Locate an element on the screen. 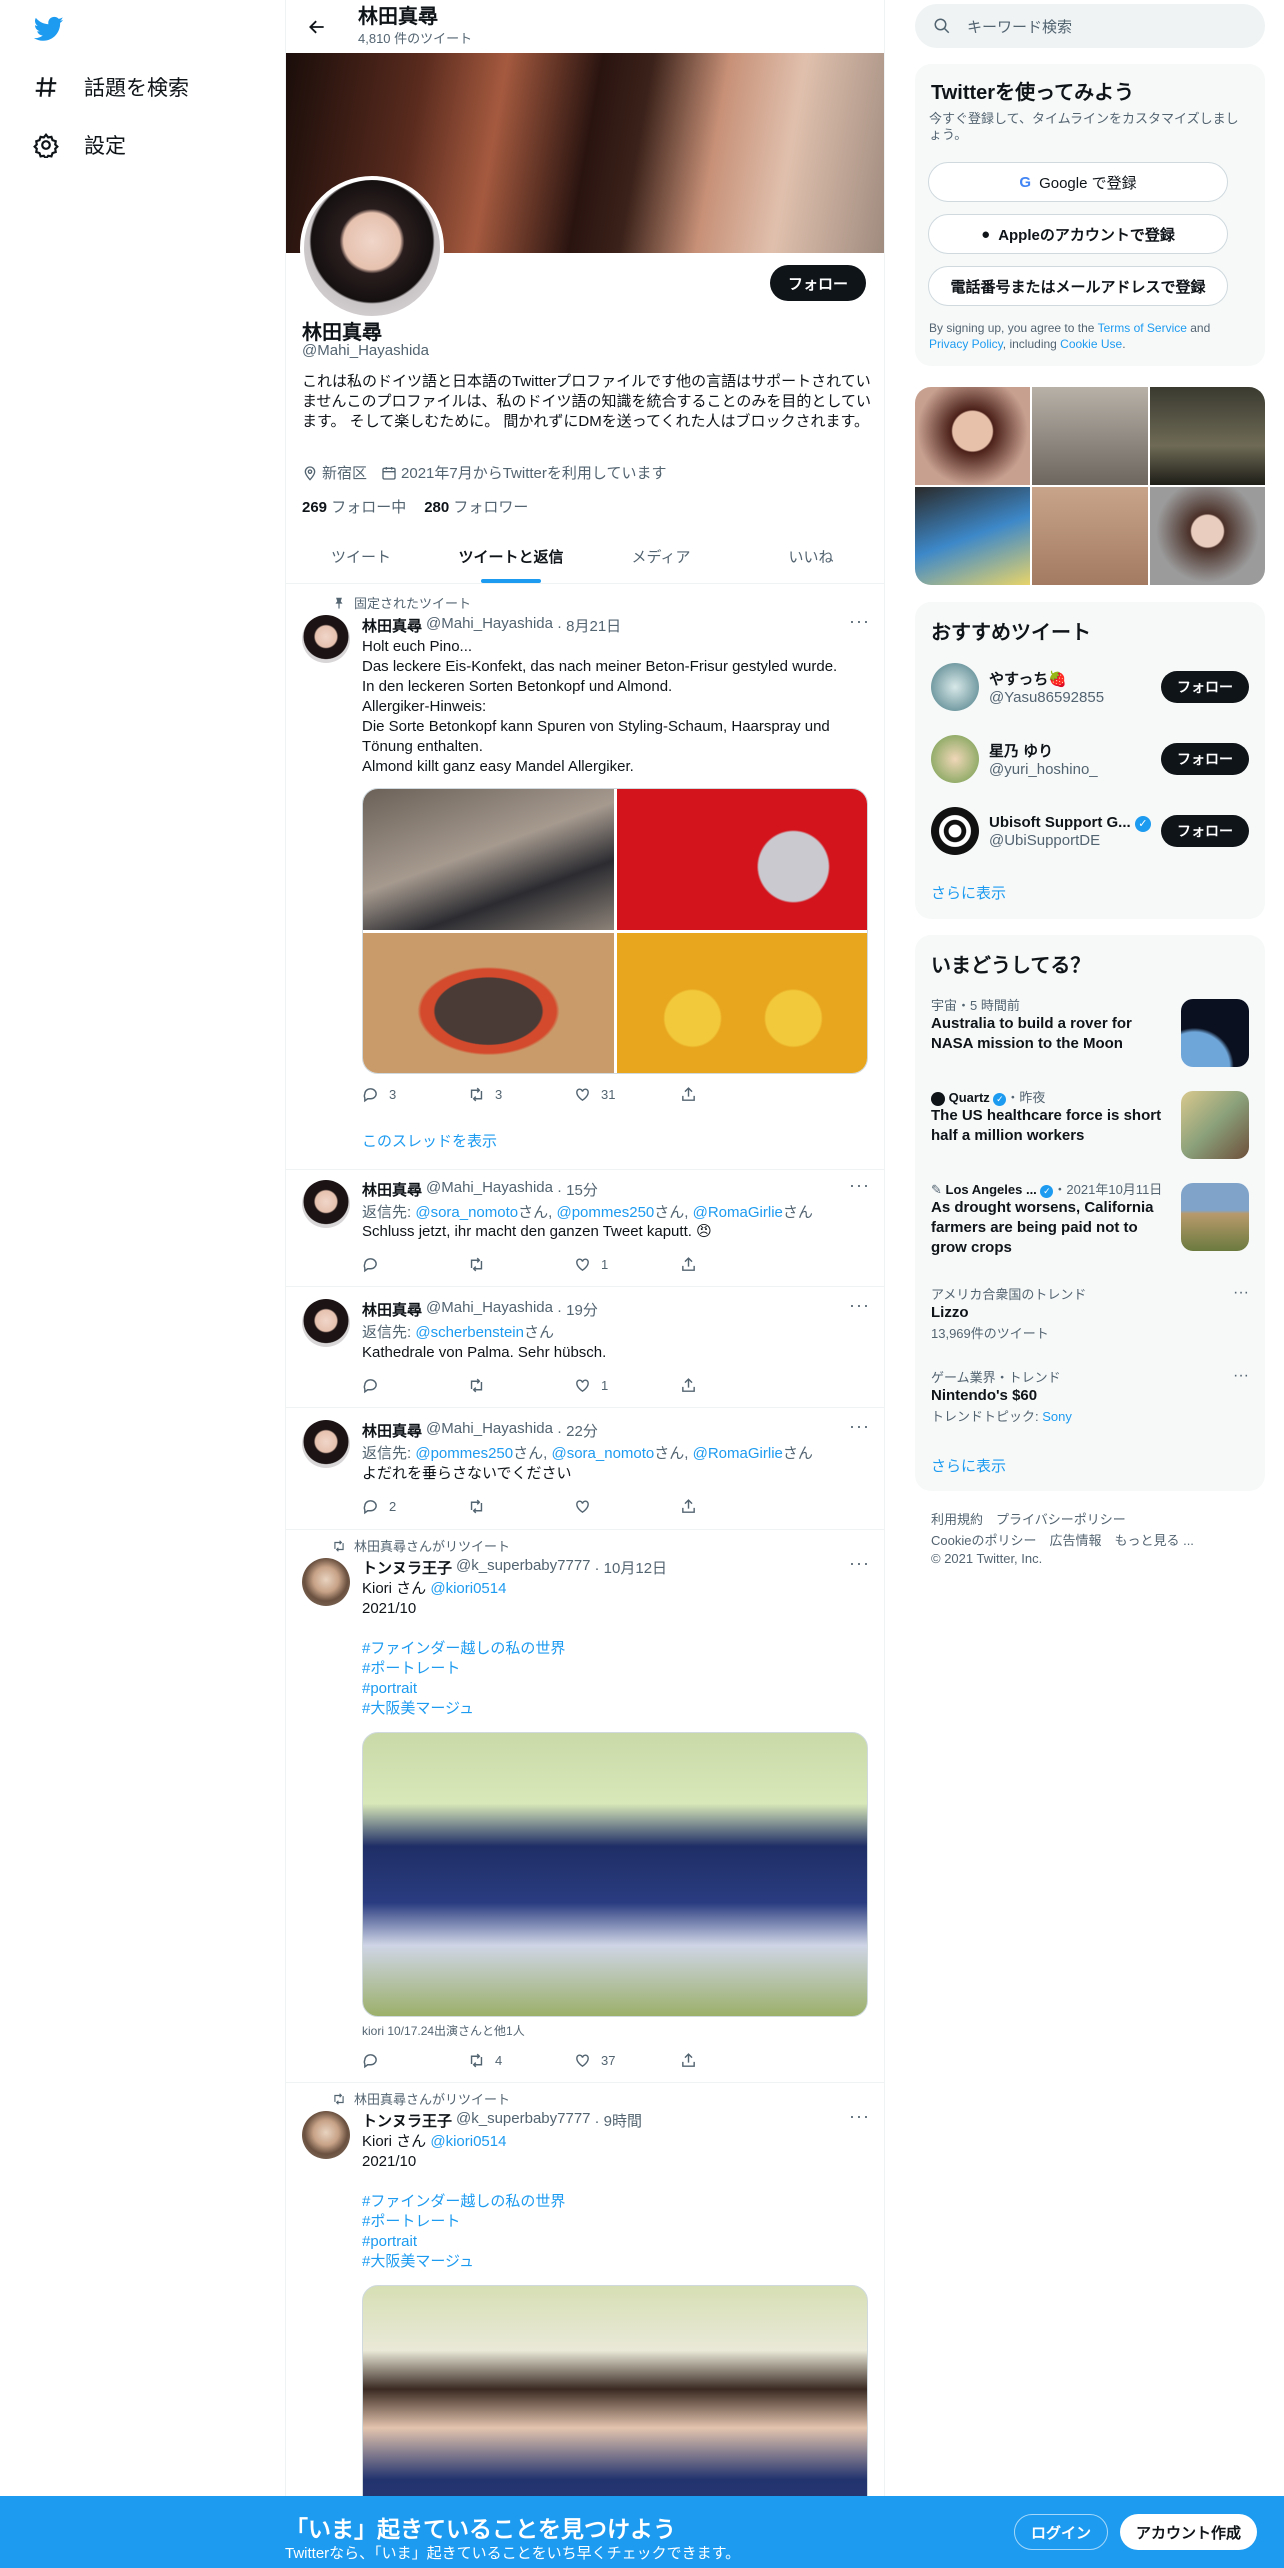  follow-suggestion: 星乃 ゆり @yuri_hoshino_ フォロー is located at coordinates (1090, 759).